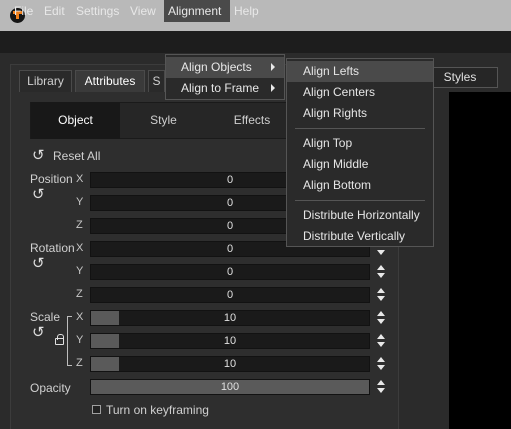 The height and width of the screenshot is (429, 511). I want to click on align-to-frame-label: Align to Frame, so click(220, 88).